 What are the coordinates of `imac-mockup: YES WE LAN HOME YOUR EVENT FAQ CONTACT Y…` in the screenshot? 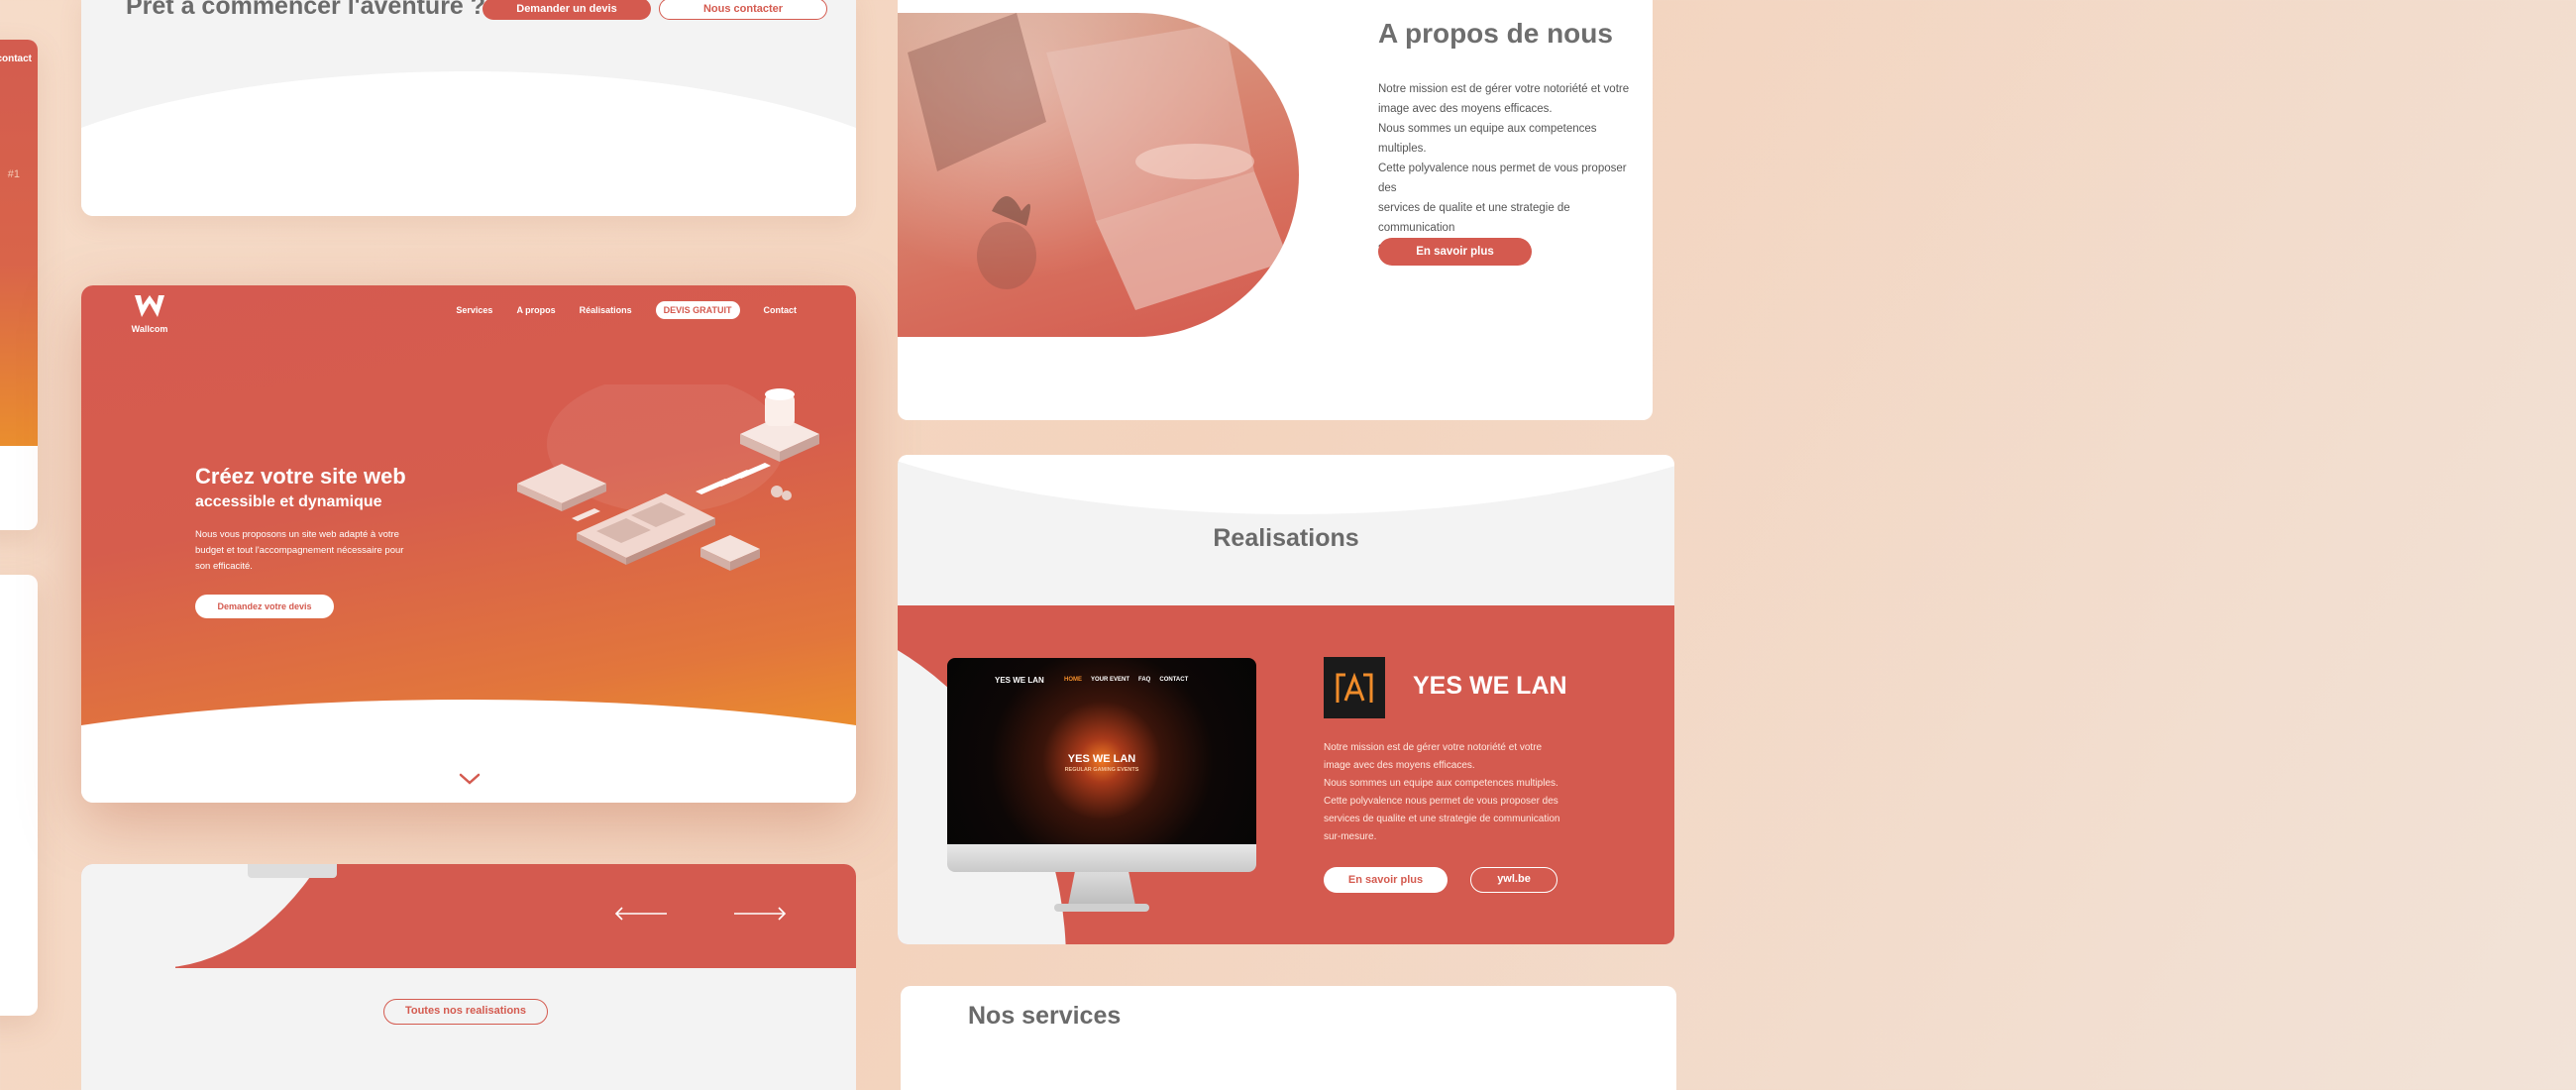 It's located at (1101, 789).